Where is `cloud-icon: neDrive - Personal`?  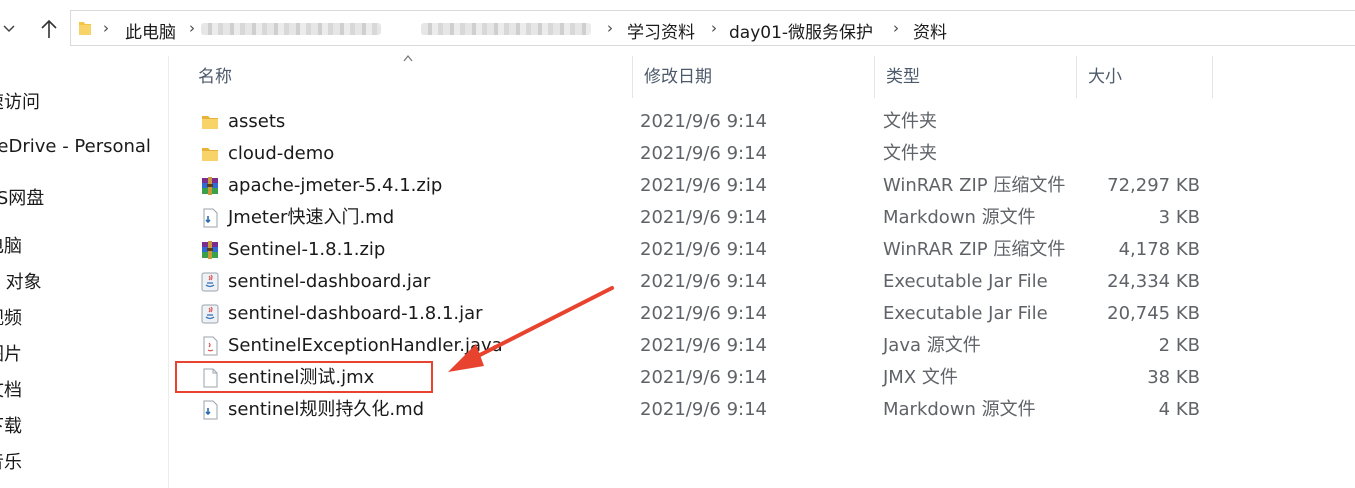
cloud-icon: neDrive - Personal is located at coordinates (75, 146).